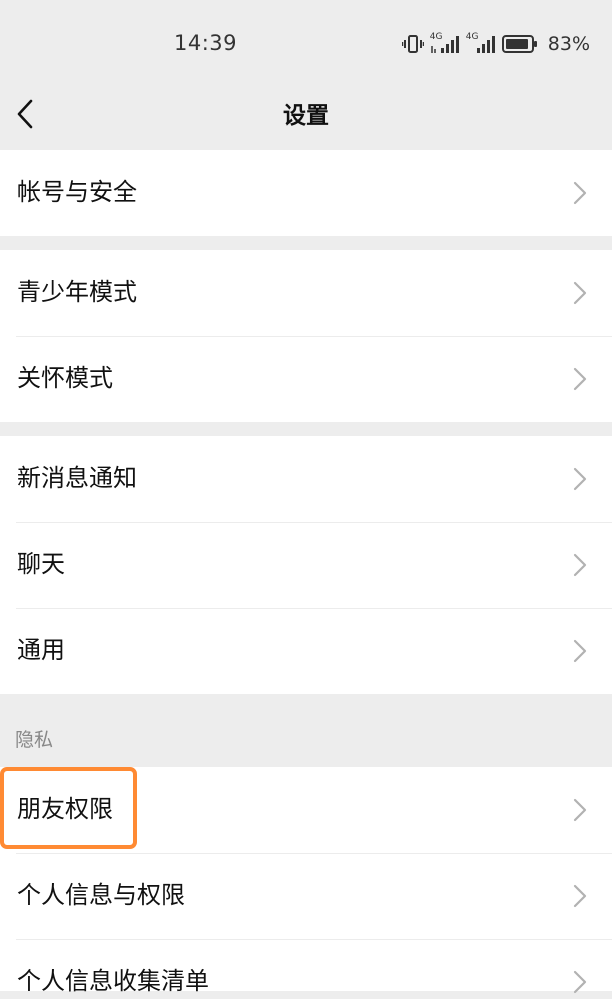  I want to click on settings-item-personal-info-permissions: 个人信息与权限, so click(306, 896).